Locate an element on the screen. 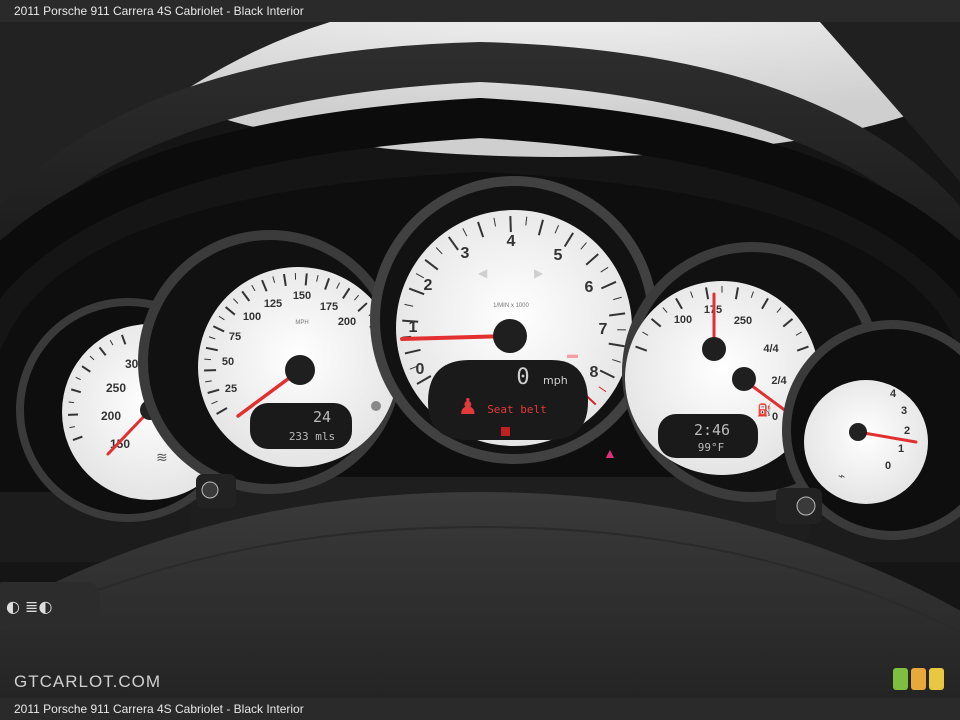 Image resolution: width=960 pixels, height=720 pixels. oil-temp-tick-label: 250 is located at coordinates (743, 321).